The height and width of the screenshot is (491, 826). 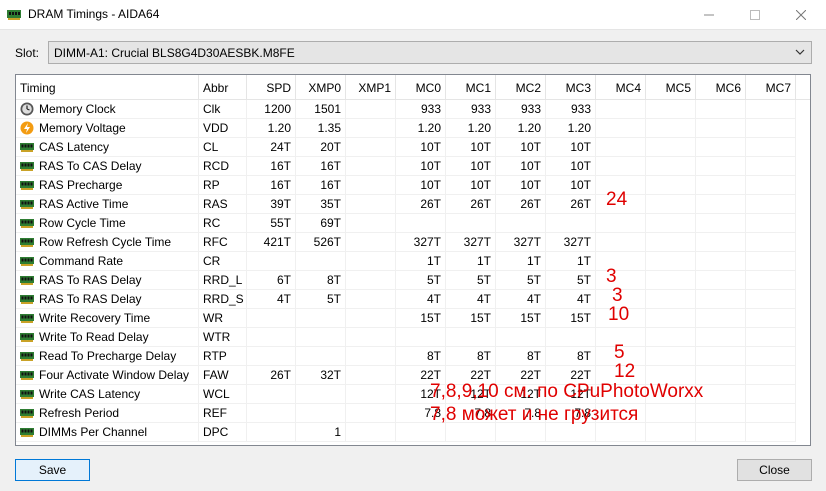 What do you see at coordinates (271, 147) in the screenshot?
I see `spd-cell: 24T` at bounding box center [271, 147].